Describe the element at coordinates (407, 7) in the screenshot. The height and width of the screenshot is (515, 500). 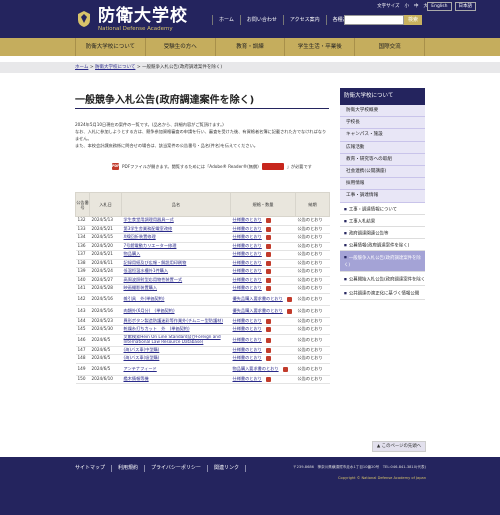
I see `font-size-small: 小` at that location.